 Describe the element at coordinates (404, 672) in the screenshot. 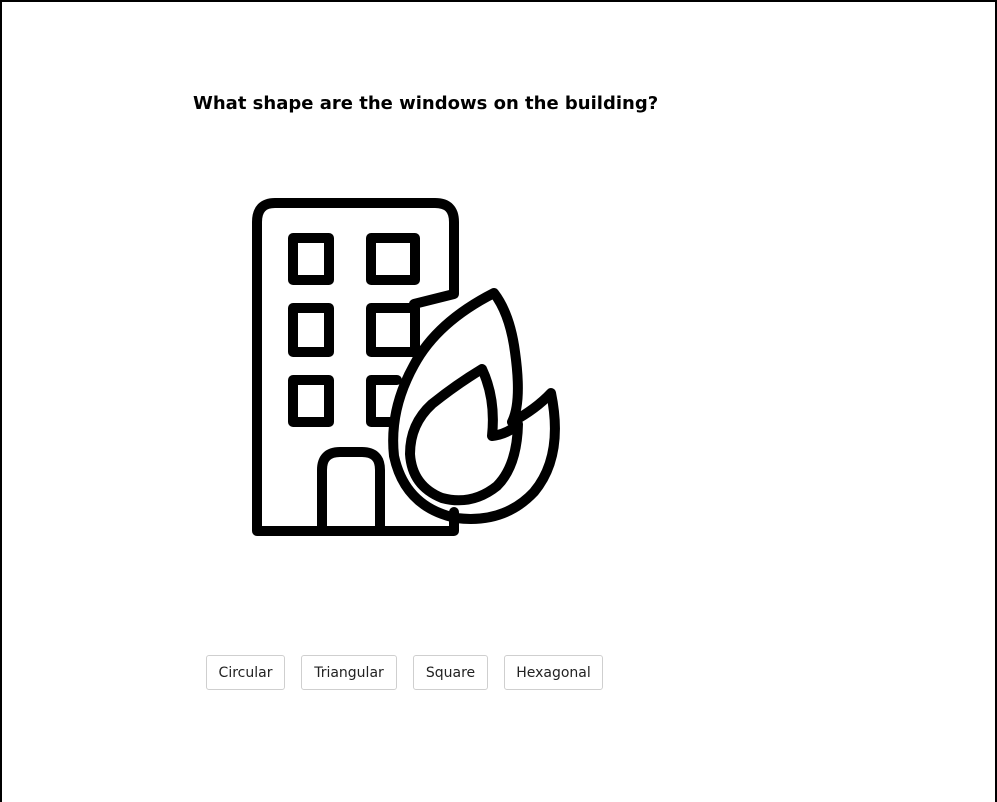

I see `answer-options: Circular Triangular Square Hexagonal` at that location.